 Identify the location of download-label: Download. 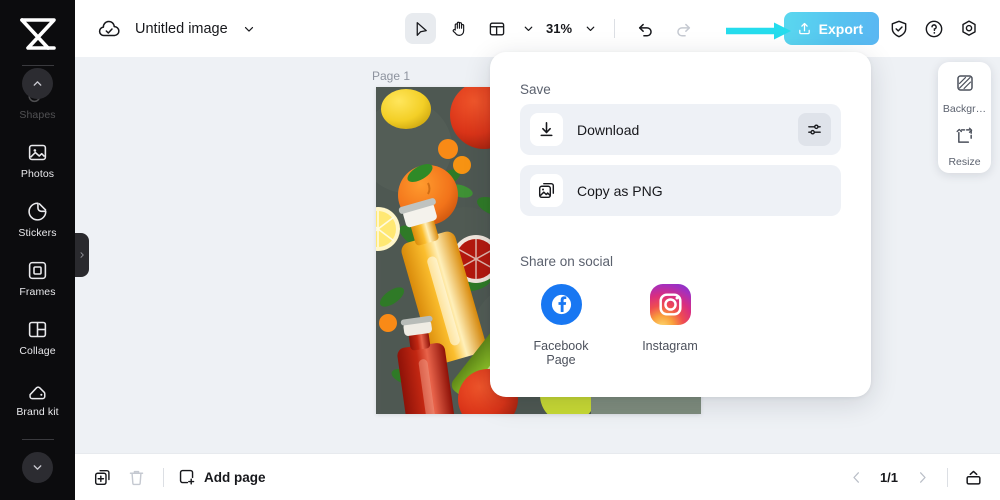
(608, 129).